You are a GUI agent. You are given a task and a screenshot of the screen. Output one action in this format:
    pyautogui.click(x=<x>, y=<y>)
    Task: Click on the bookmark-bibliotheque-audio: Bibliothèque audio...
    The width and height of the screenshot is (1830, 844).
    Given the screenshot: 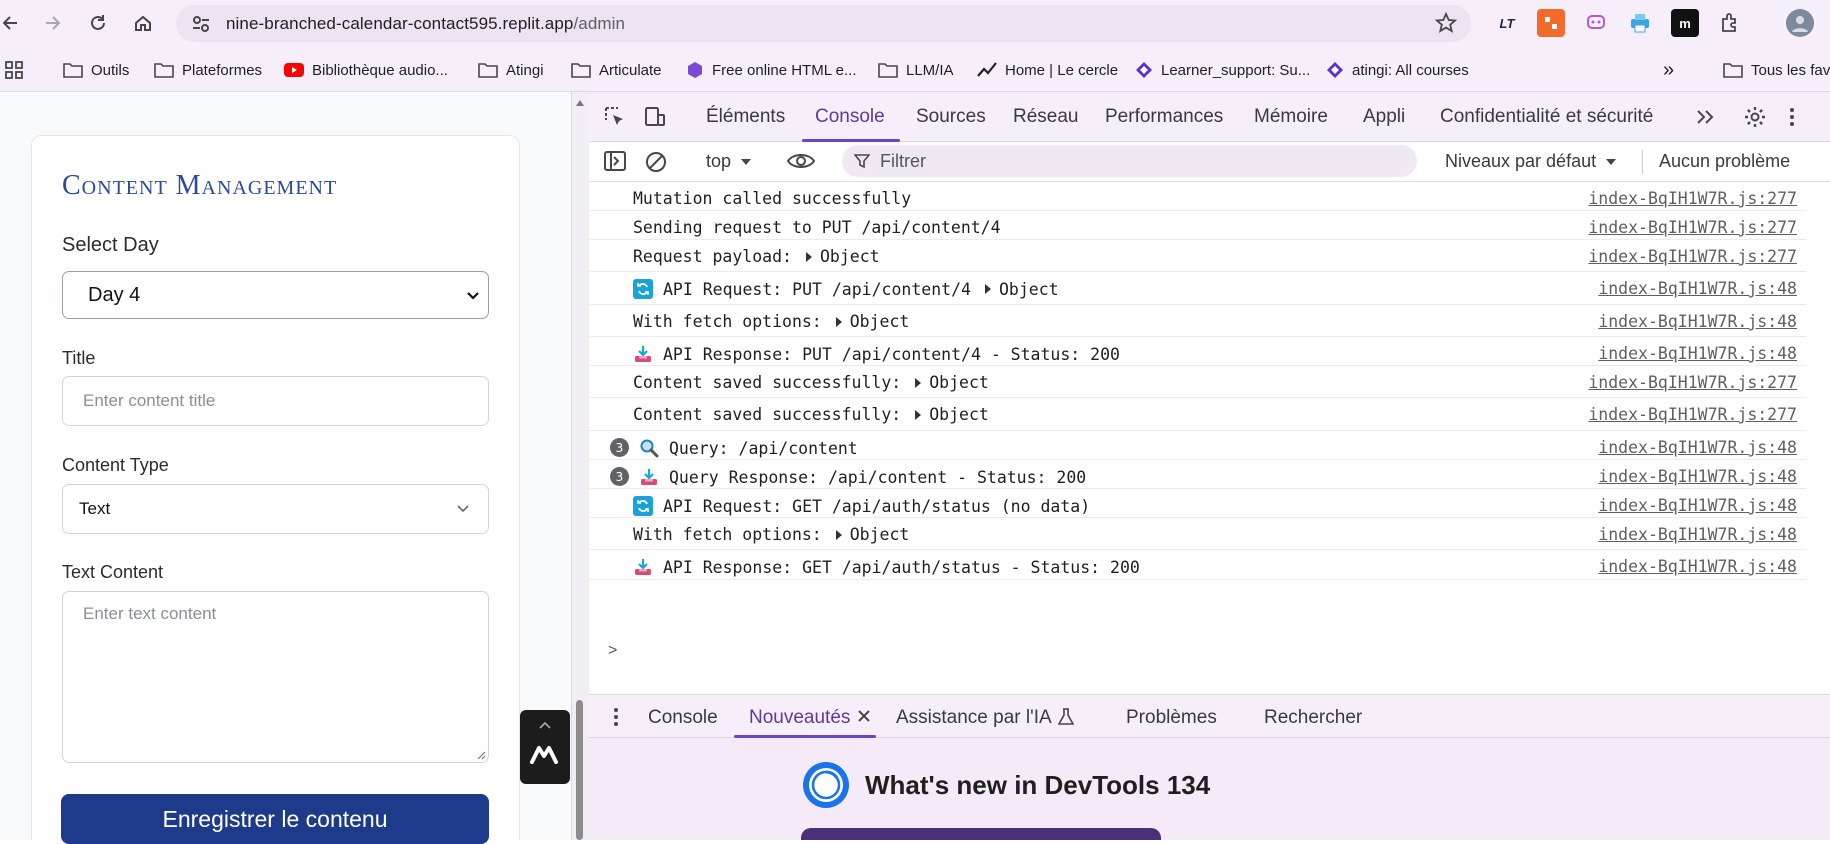 What is the action you would take?
    pyautogui.click(x=366, y=70)
    